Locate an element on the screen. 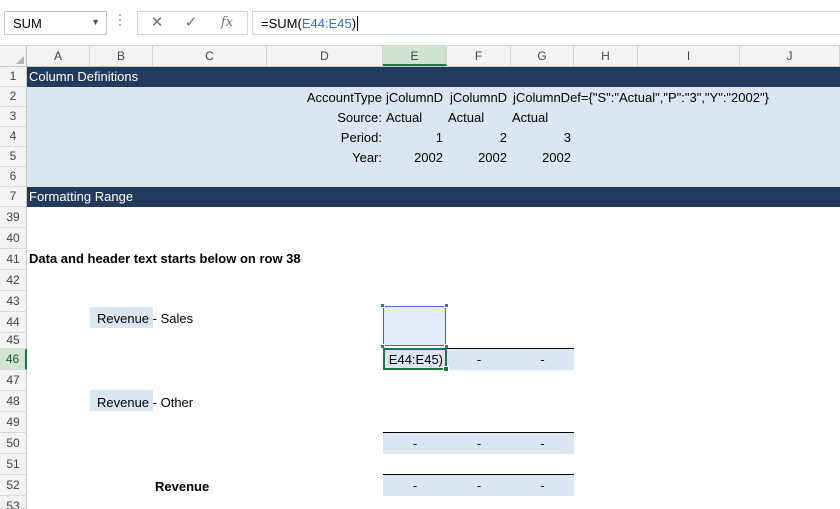  row-header-53: 53 is located at coordinates (13, 502).